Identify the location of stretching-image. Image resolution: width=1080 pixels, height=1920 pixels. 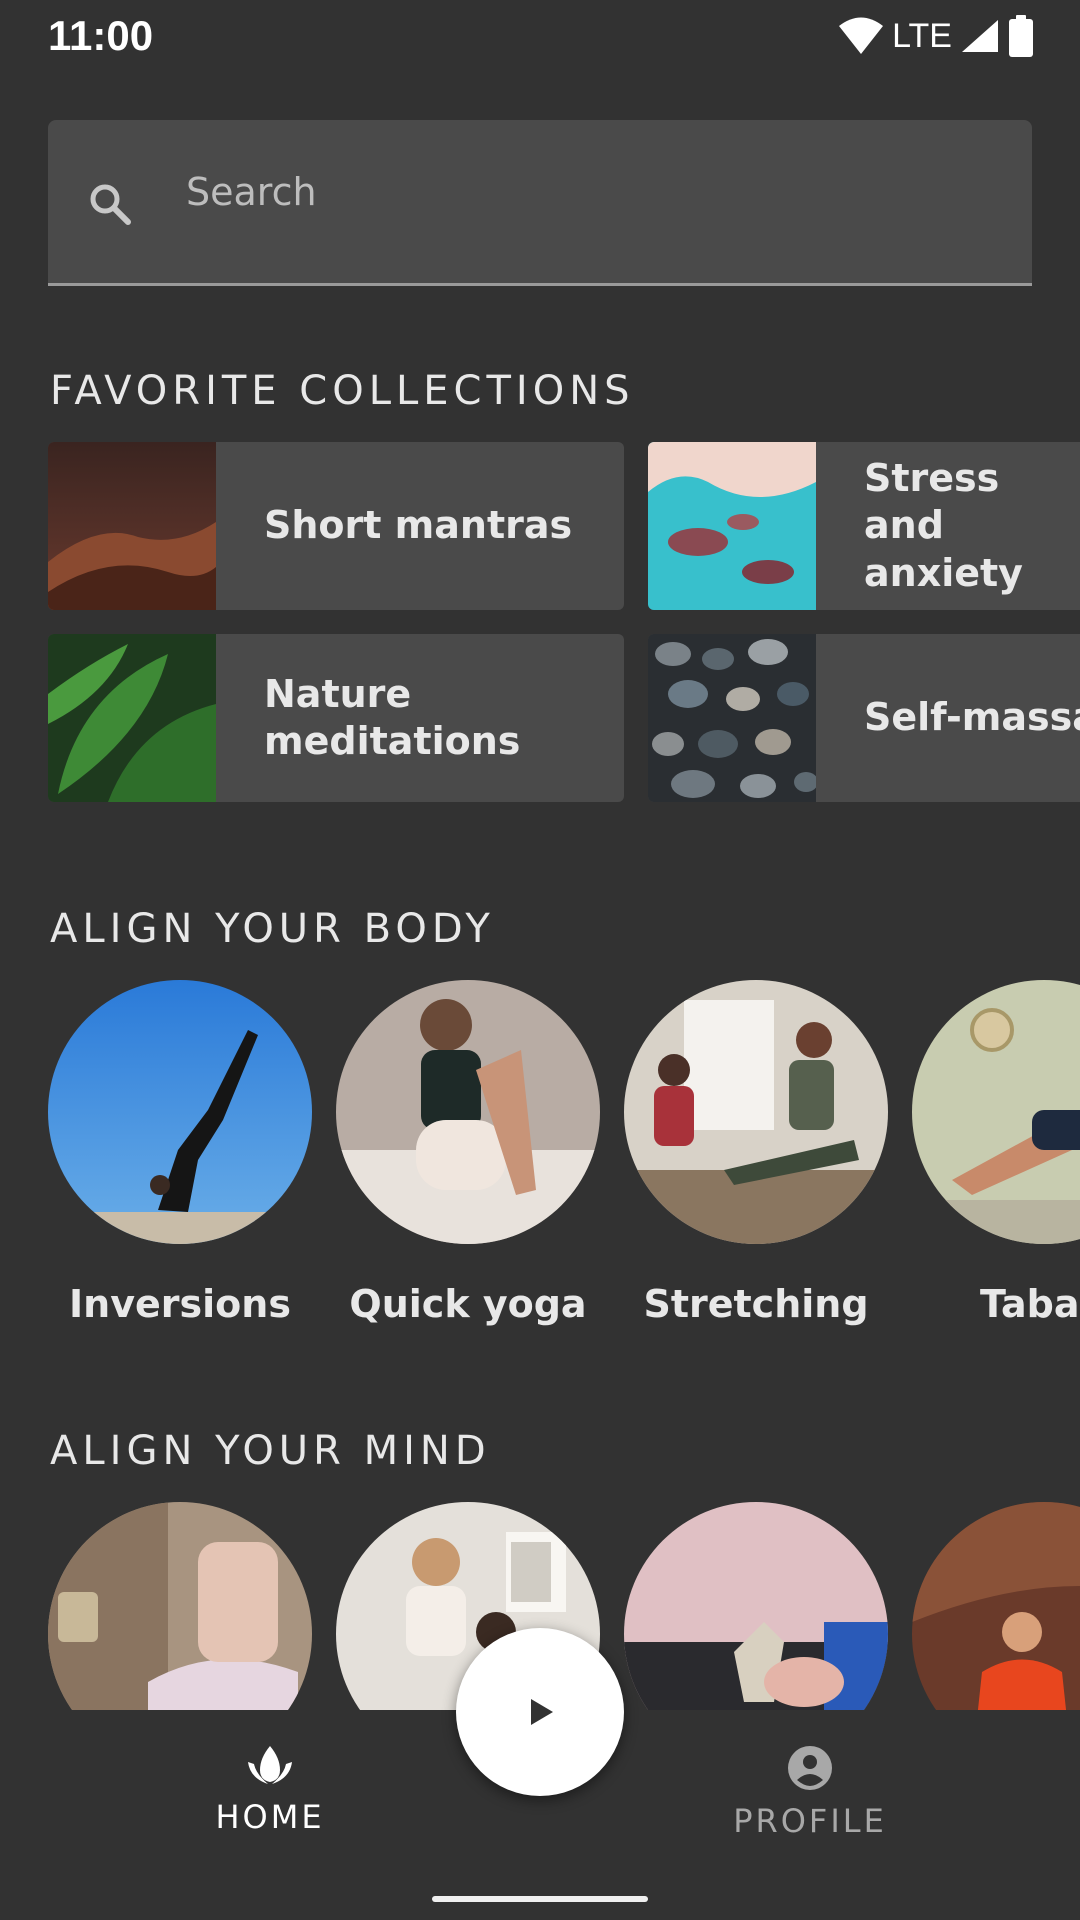
(756, 1112).